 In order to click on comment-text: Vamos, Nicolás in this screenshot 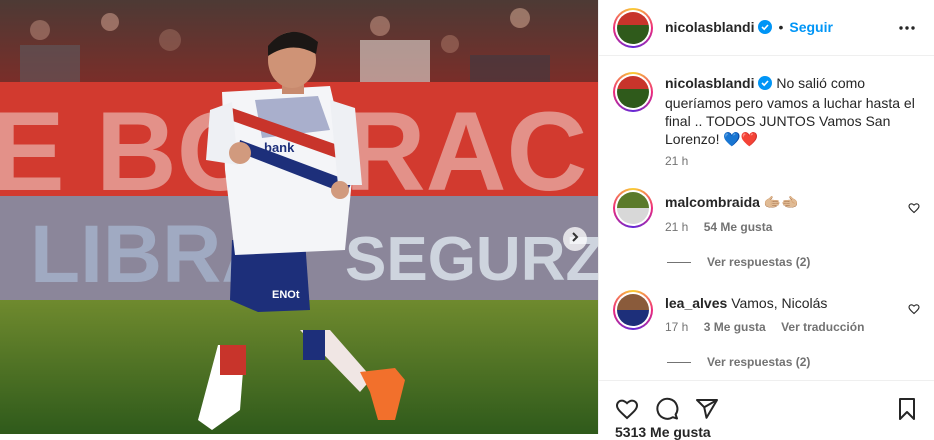, I will do `click(779, 303)`.